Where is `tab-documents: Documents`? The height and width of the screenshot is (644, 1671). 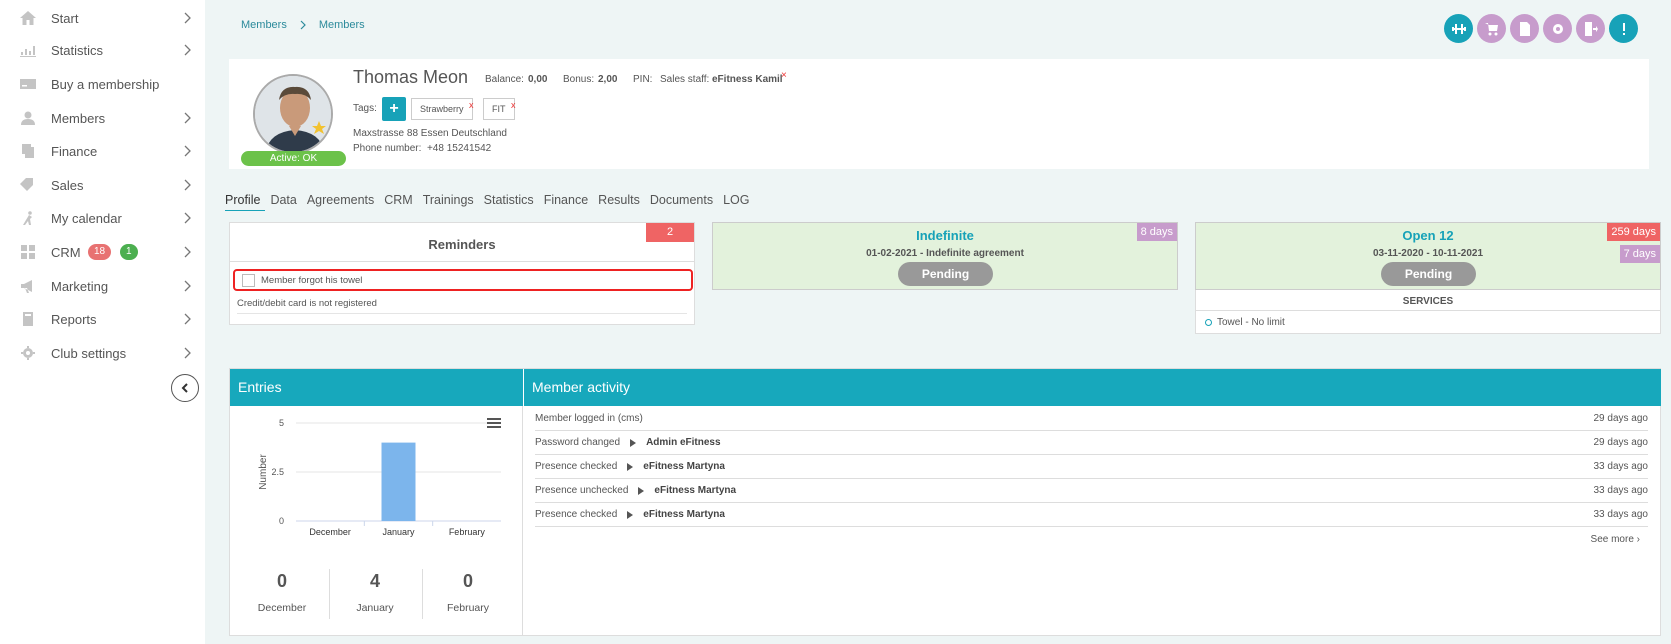 tab-documents: Documents is located at coordinates (684, 202).